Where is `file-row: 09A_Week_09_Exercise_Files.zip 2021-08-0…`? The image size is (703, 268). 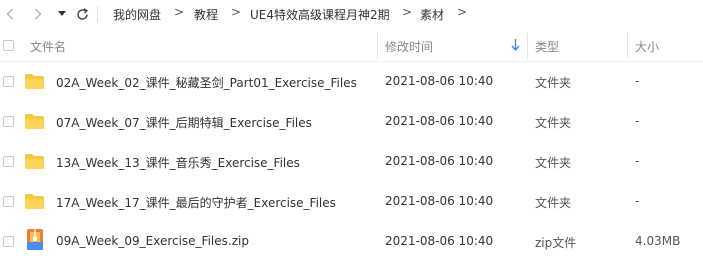 file-row: 09A_Week_09_Exercise_Files.zip 2021-08-0… is located at coordinates (351, 242).